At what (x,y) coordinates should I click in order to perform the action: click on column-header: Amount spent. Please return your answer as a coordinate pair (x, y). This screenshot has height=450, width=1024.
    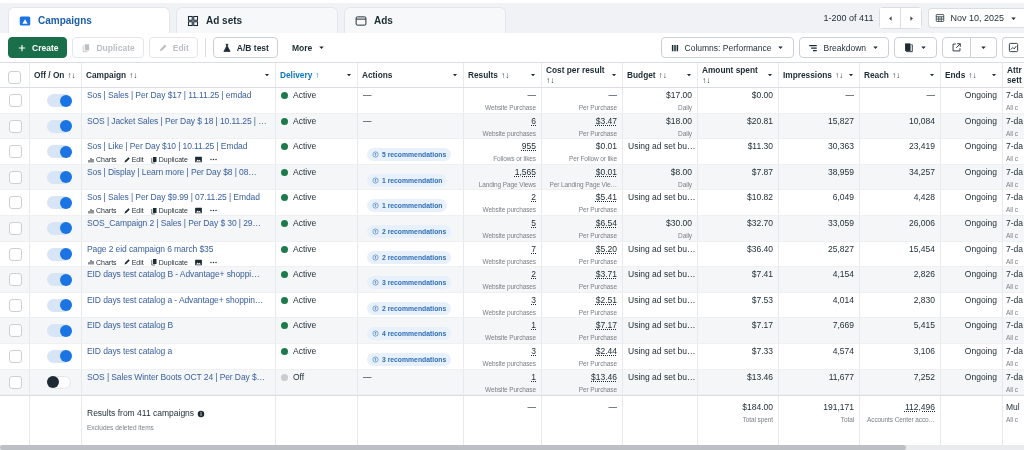
    Looking at the image, I should click on (730, 70).